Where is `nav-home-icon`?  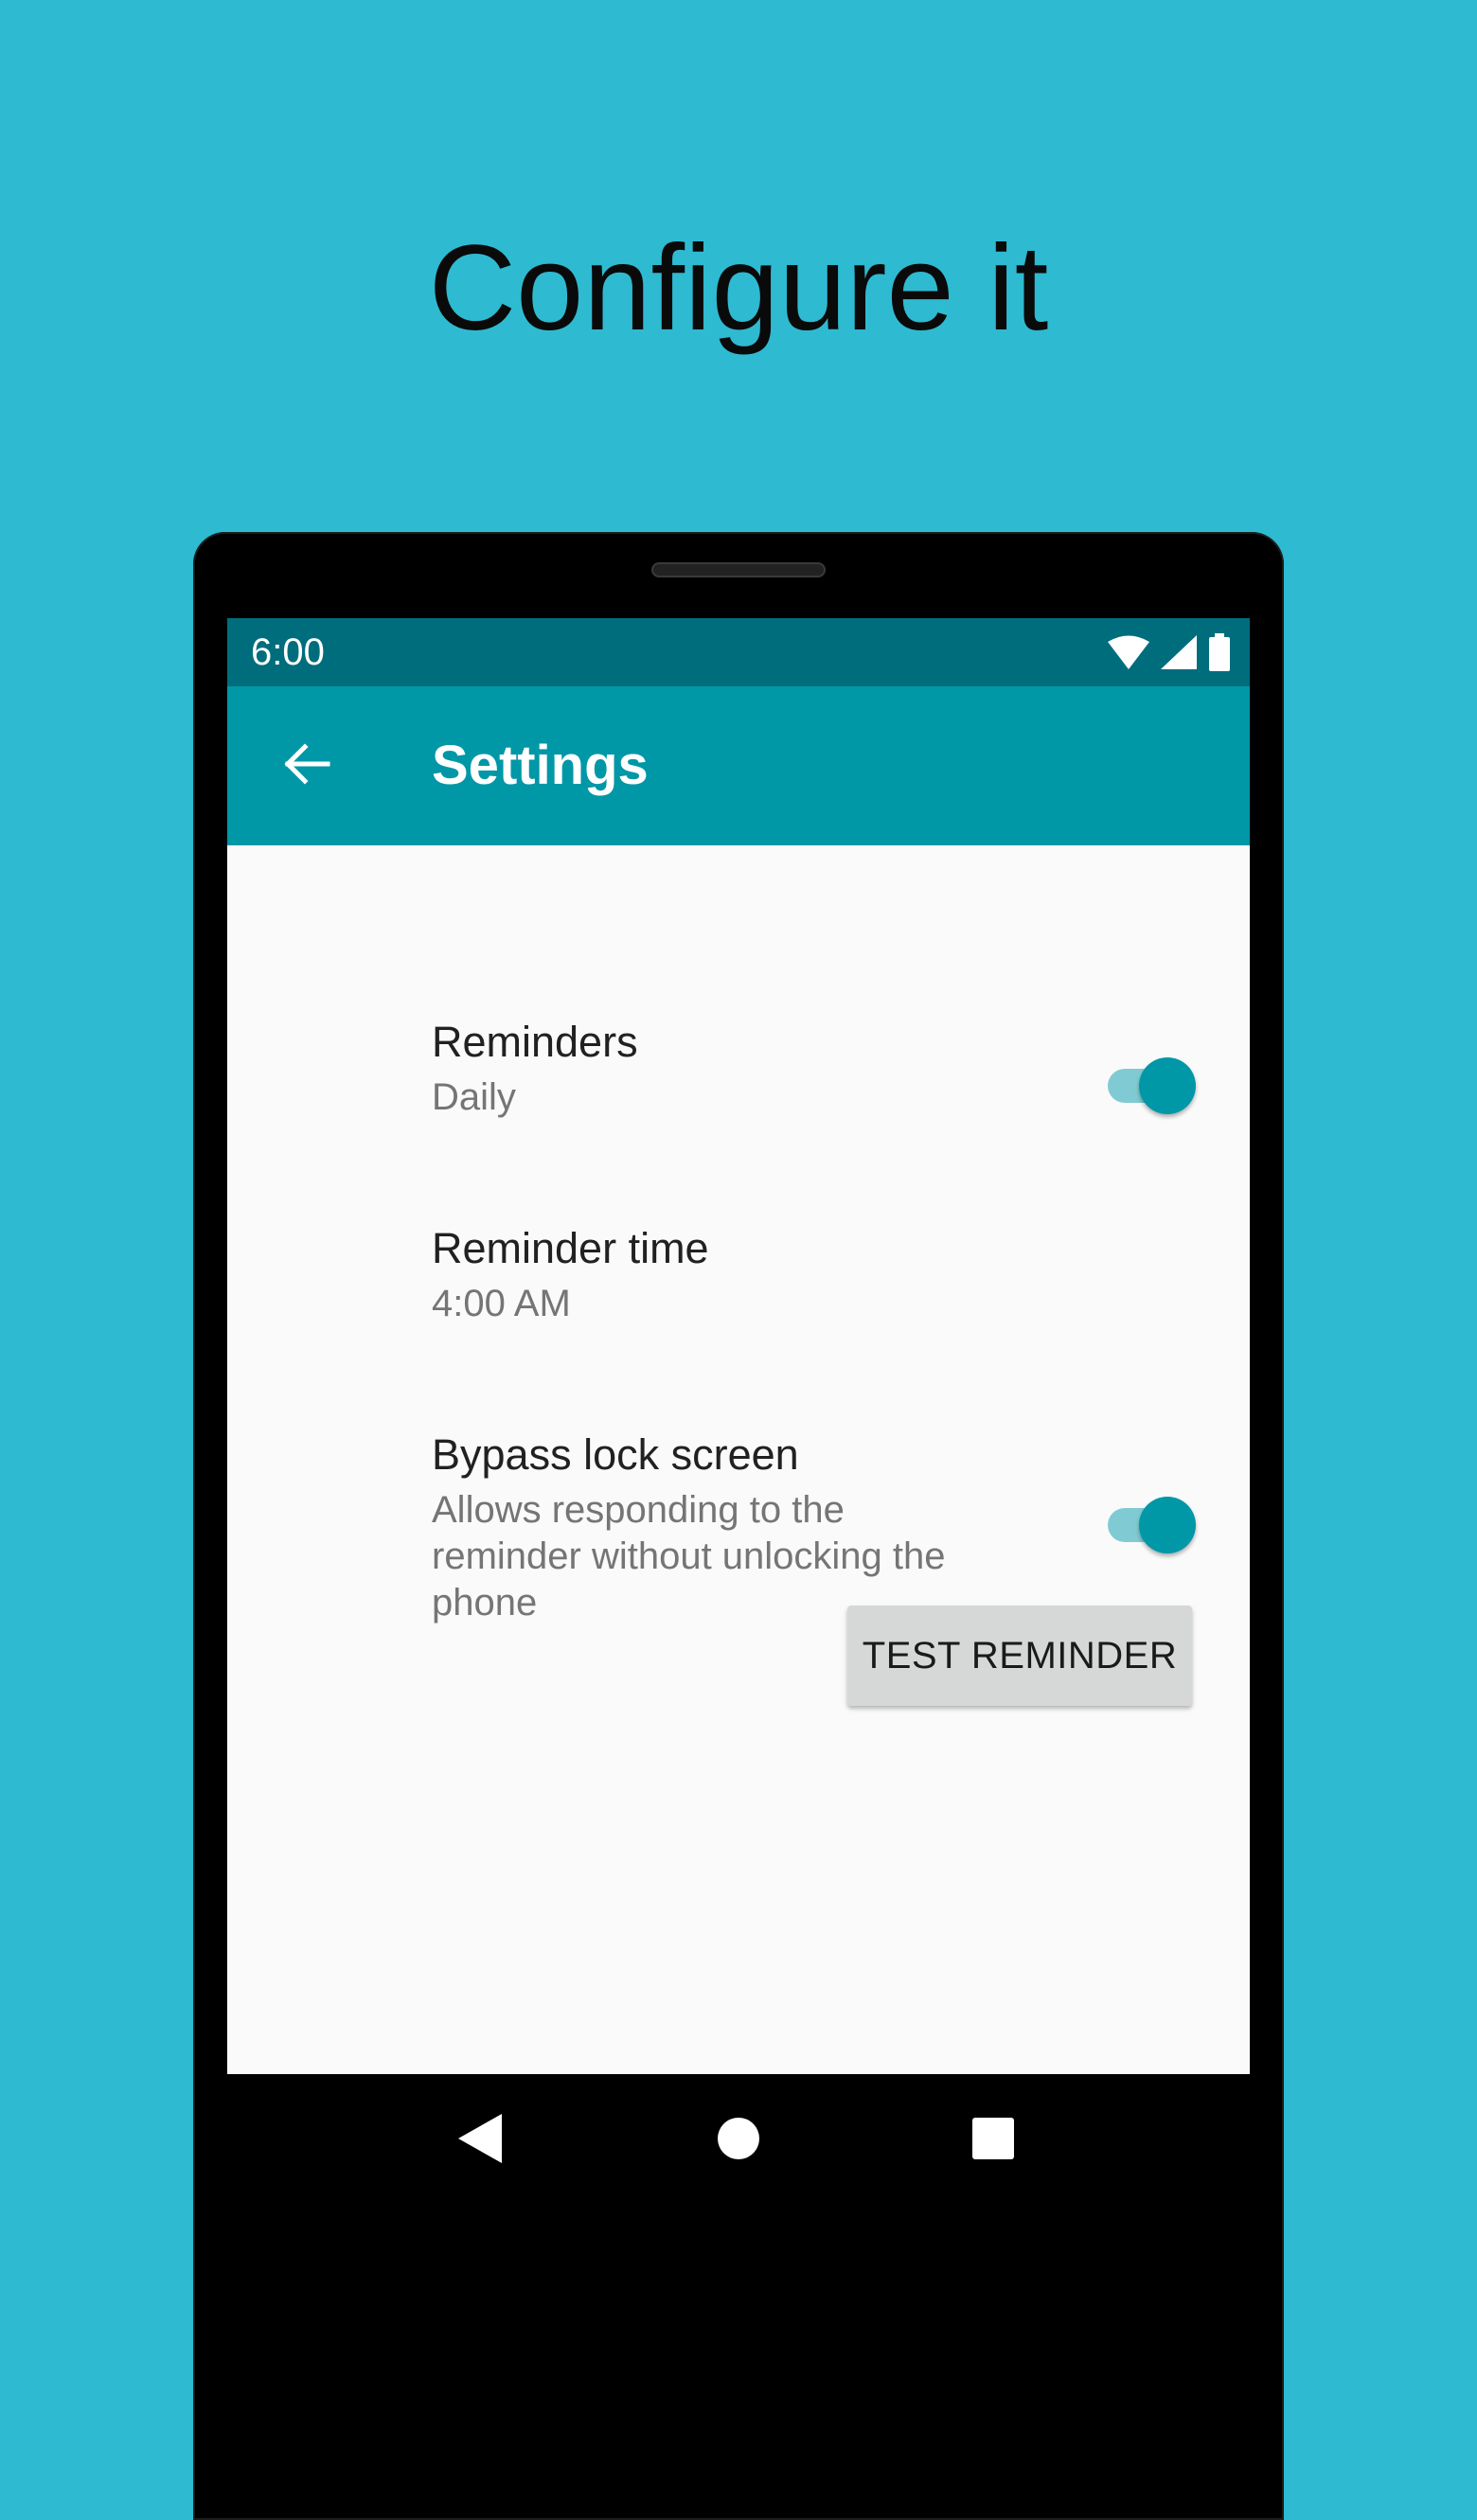
nav-home-icon is located at coordinates (738, 2141).